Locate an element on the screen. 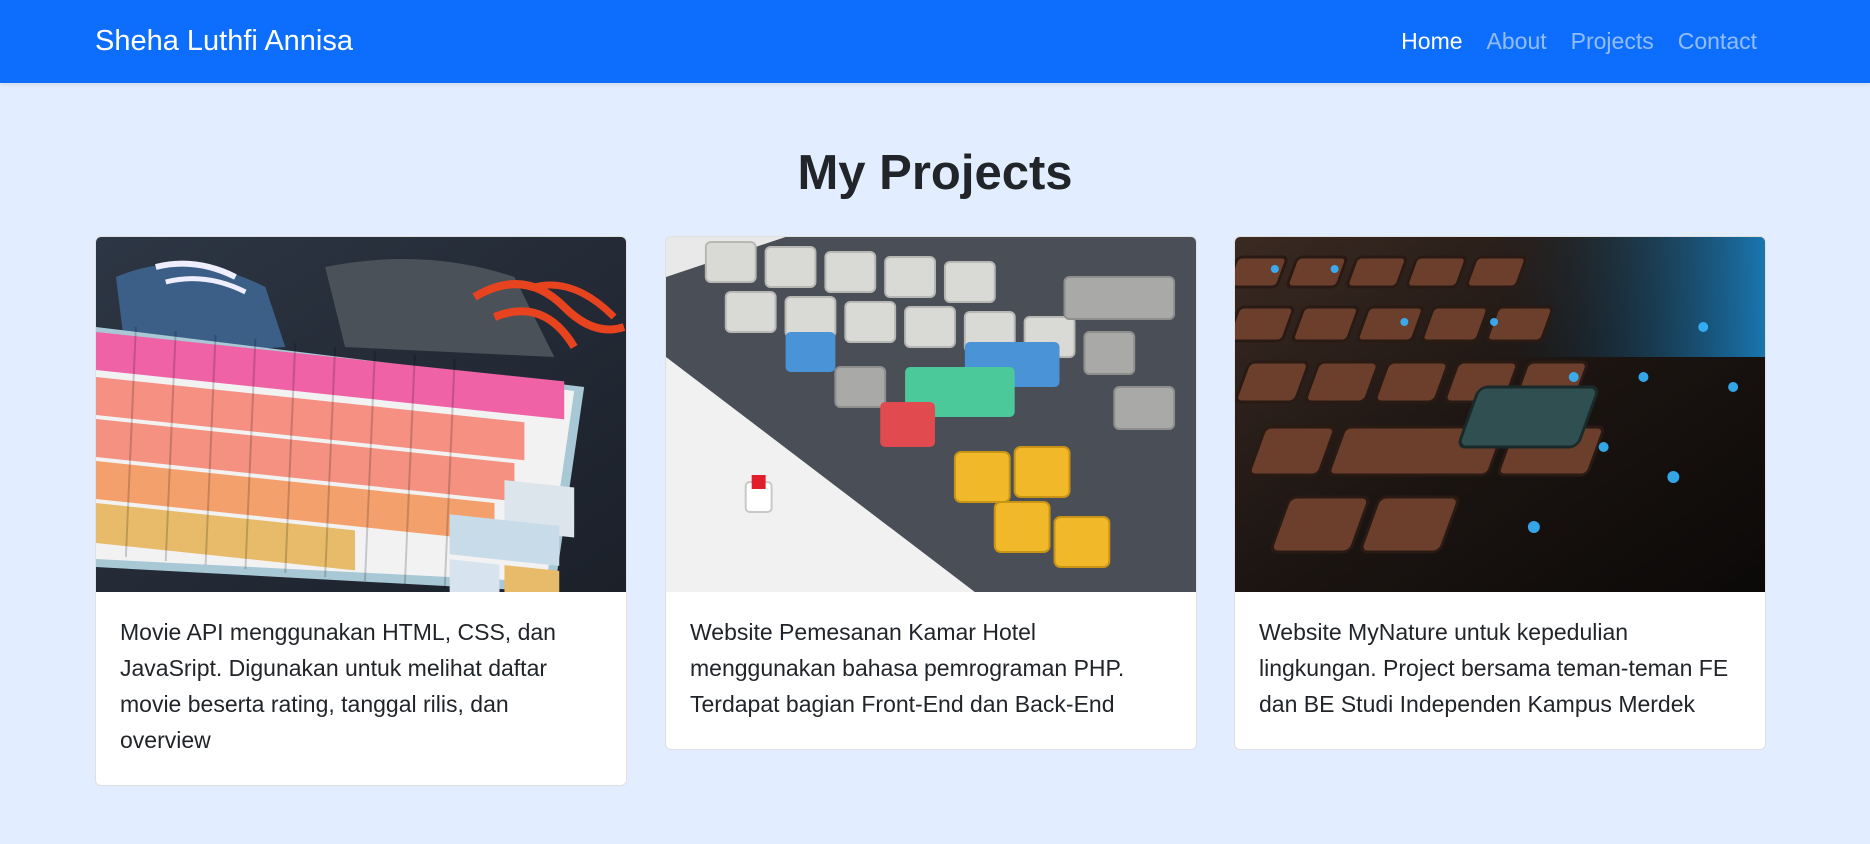  nav-link-home: Home is located at coordinates (1431, 41).